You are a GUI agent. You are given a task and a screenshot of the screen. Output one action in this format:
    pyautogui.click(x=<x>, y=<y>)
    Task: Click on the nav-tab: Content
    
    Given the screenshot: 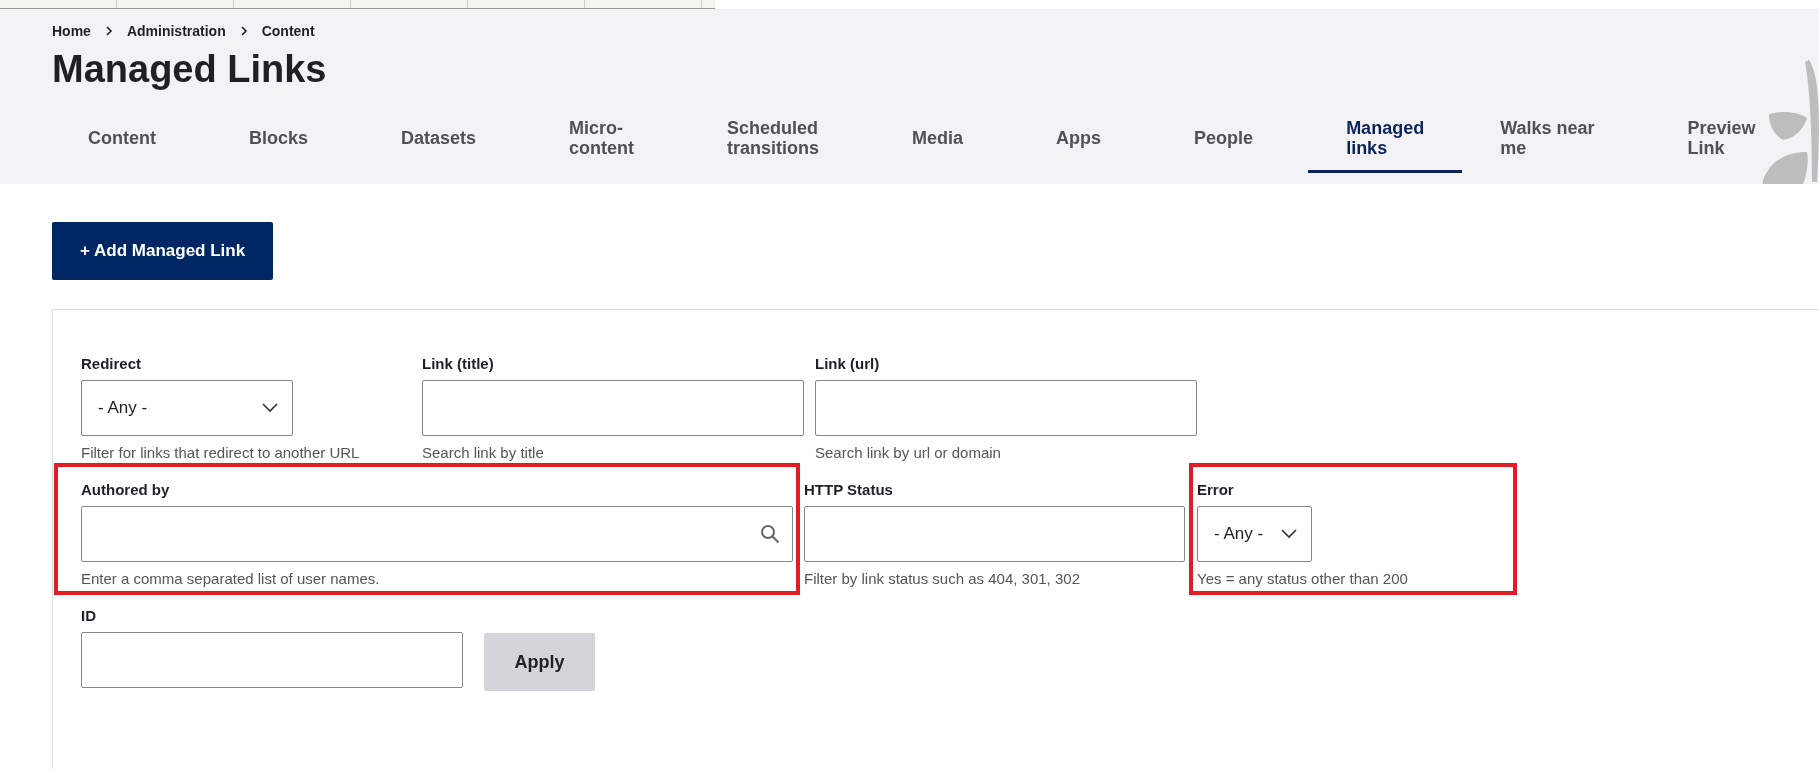 What is the action you would take?
    pyautogui.click(x=103, y=142)
    